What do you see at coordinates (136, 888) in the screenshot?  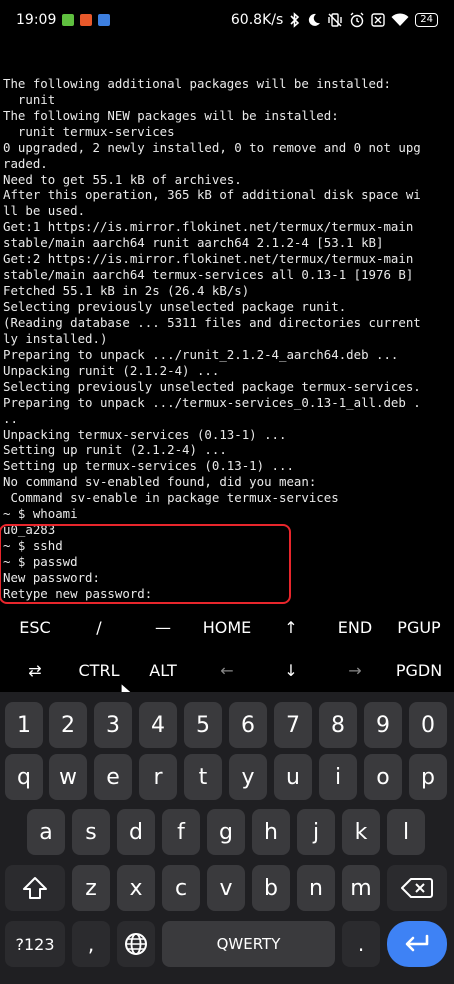 I see `key-x: x` at bounding box center [136, 888].